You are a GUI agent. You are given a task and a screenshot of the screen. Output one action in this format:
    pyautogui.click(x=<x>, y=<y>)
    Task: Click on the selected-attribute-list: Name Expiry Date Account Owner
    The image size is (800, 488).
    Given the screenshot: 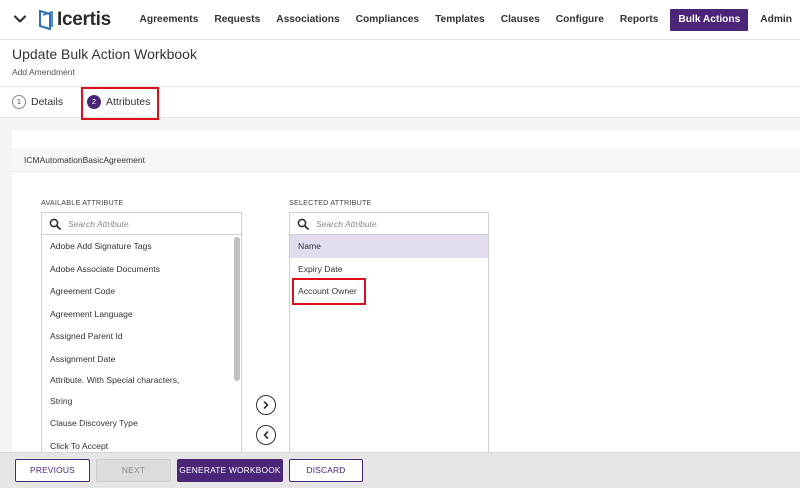 What is the action you would take?
    pyautogui.click(x=389, y=334)
    